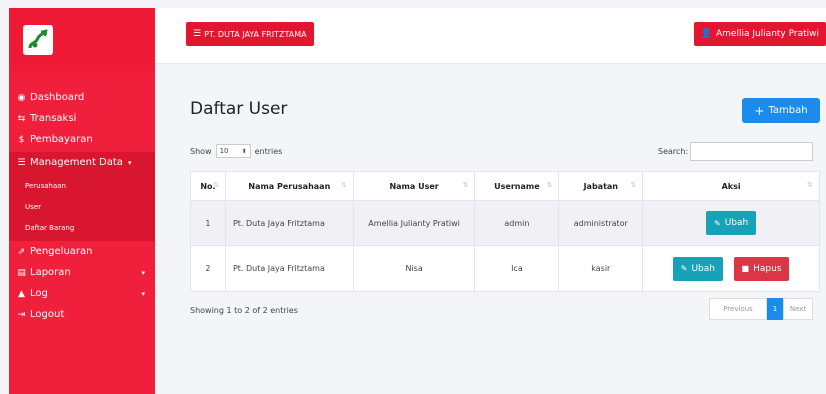 The image size is (826, 394). Describe the element at coordinates (731, 186) in the screenshot. I see `column-header-aksi: Aksi ⇅` at that location.